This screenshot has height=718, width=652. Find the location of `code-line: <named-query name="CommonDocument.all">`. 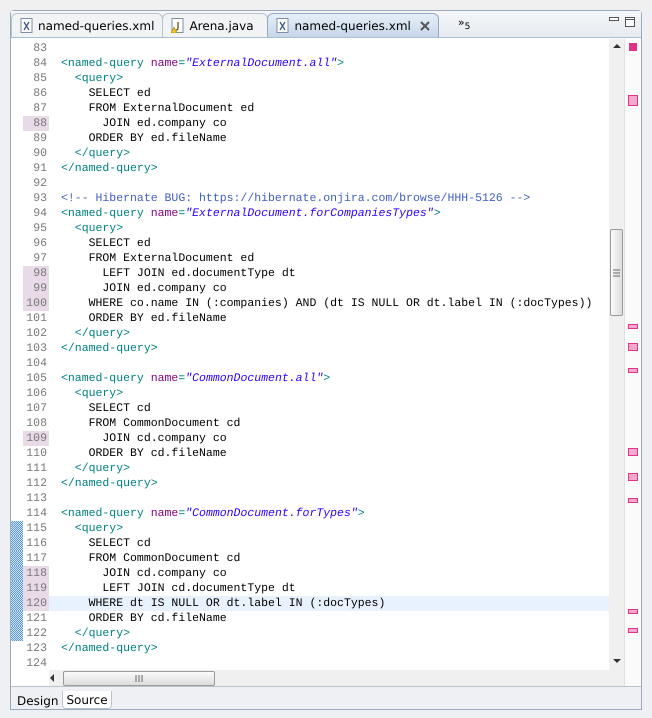

code-line: <named-query name="CommonDocument.all"> is located at coordinates (196, 378).